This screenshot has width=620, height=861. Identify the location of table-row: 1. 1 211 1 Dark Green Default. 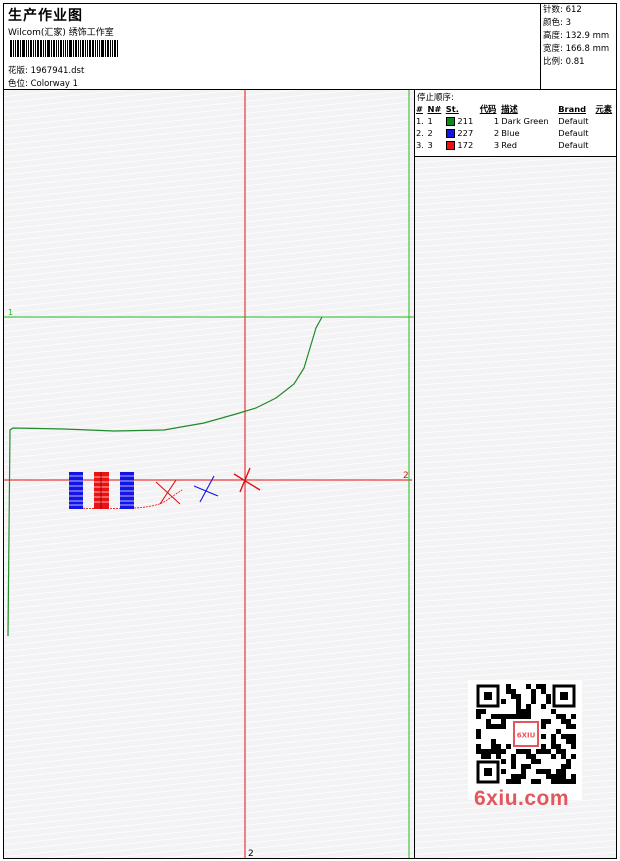
(515, 121).